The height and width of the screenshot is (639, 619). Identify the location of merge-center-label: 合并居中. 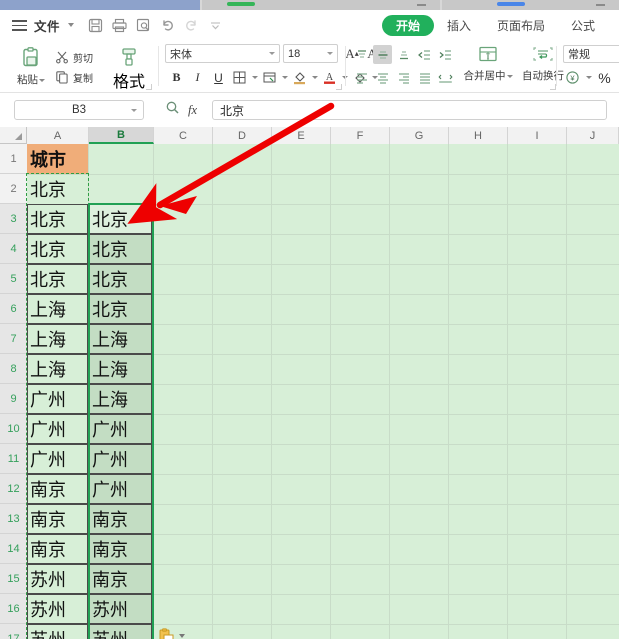
(484, 76).